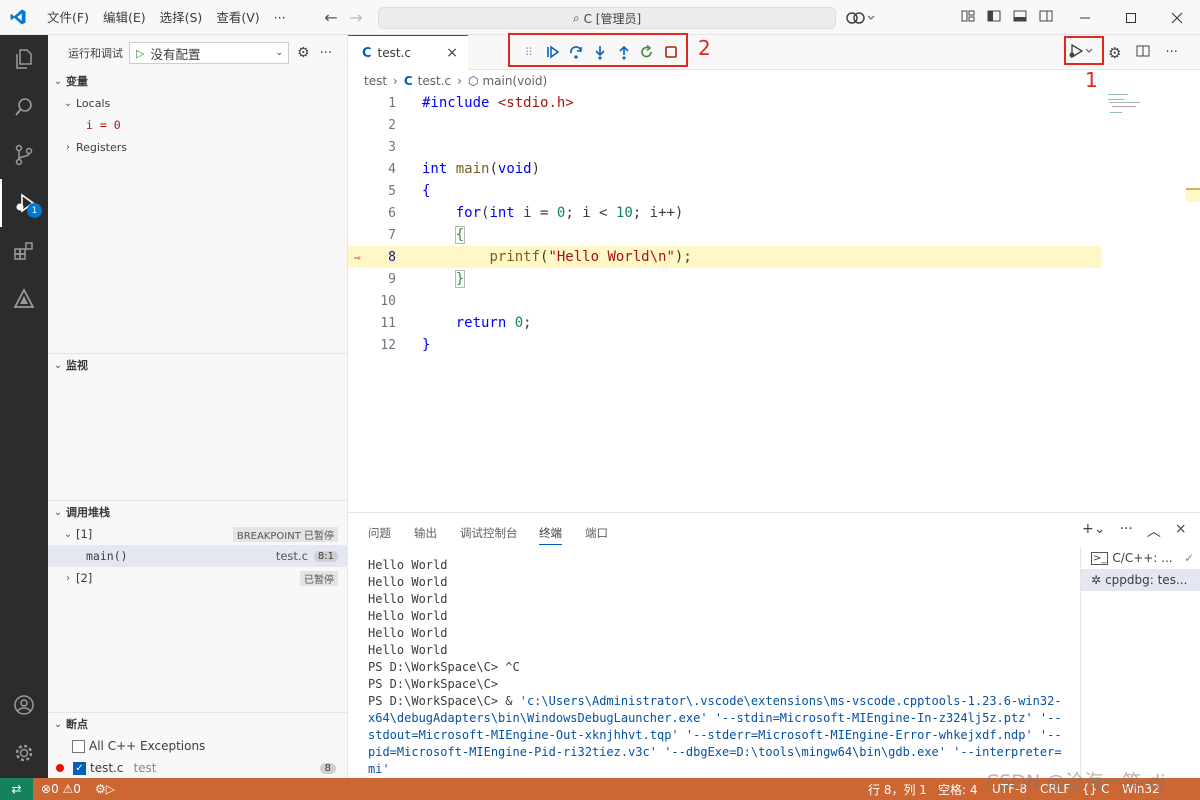 This screenshot has height=800, width=1200. Describe the element at coordinates (576, 52) in the screenshot. I see `step-over-button` at that location.